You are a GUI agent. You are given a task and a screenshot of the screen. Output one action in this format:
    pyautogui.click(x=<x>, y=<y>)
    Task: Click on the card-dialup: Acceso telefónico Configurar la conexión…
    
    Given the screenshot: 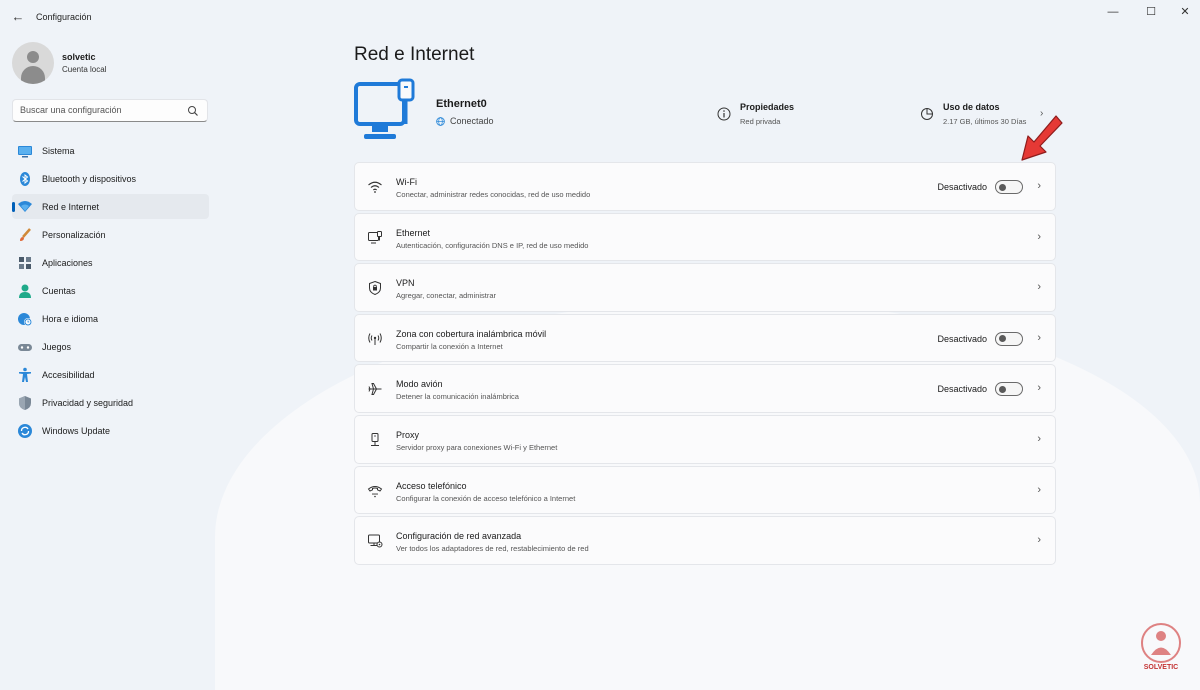 What is the action you would take?
    pyautogui.click(x=705, y=490)
    